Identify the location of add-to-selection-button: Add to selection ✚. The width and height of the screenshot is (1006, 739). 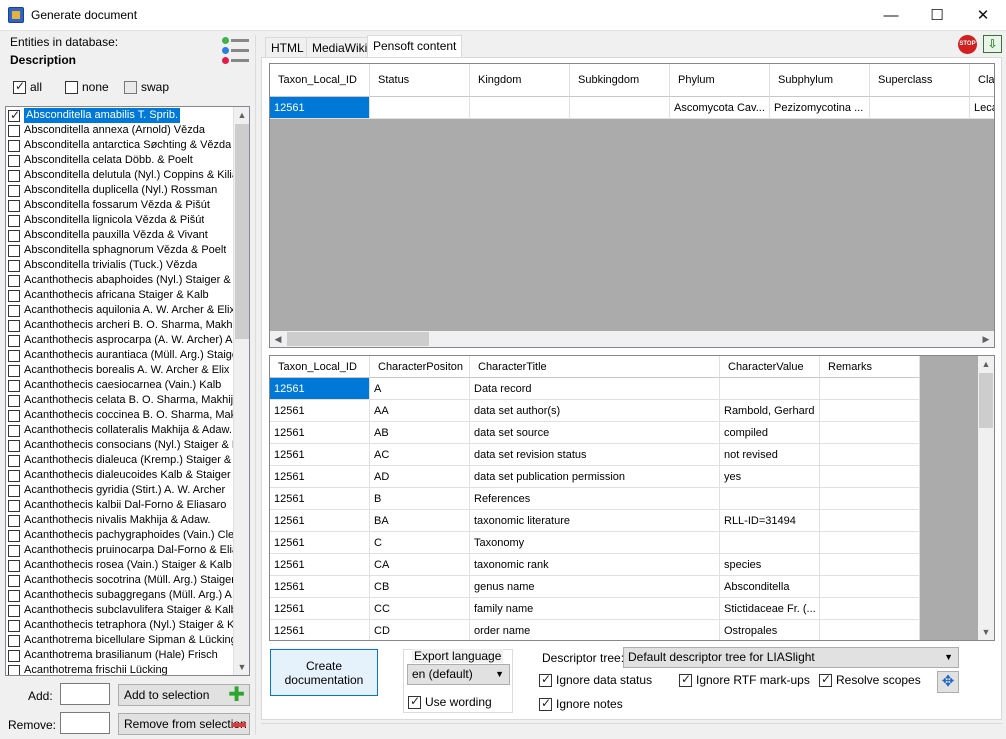
(184, 695).